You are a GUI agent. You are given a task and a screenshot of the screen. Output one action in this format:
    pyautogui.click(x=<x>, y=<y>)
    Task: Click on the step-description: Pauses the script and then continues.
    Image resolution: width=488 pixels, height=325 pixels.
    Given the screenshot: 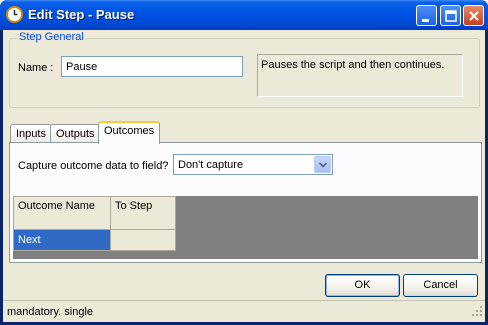 What is the action you would take?
    pyautogui.click(x=360, y=75)
    